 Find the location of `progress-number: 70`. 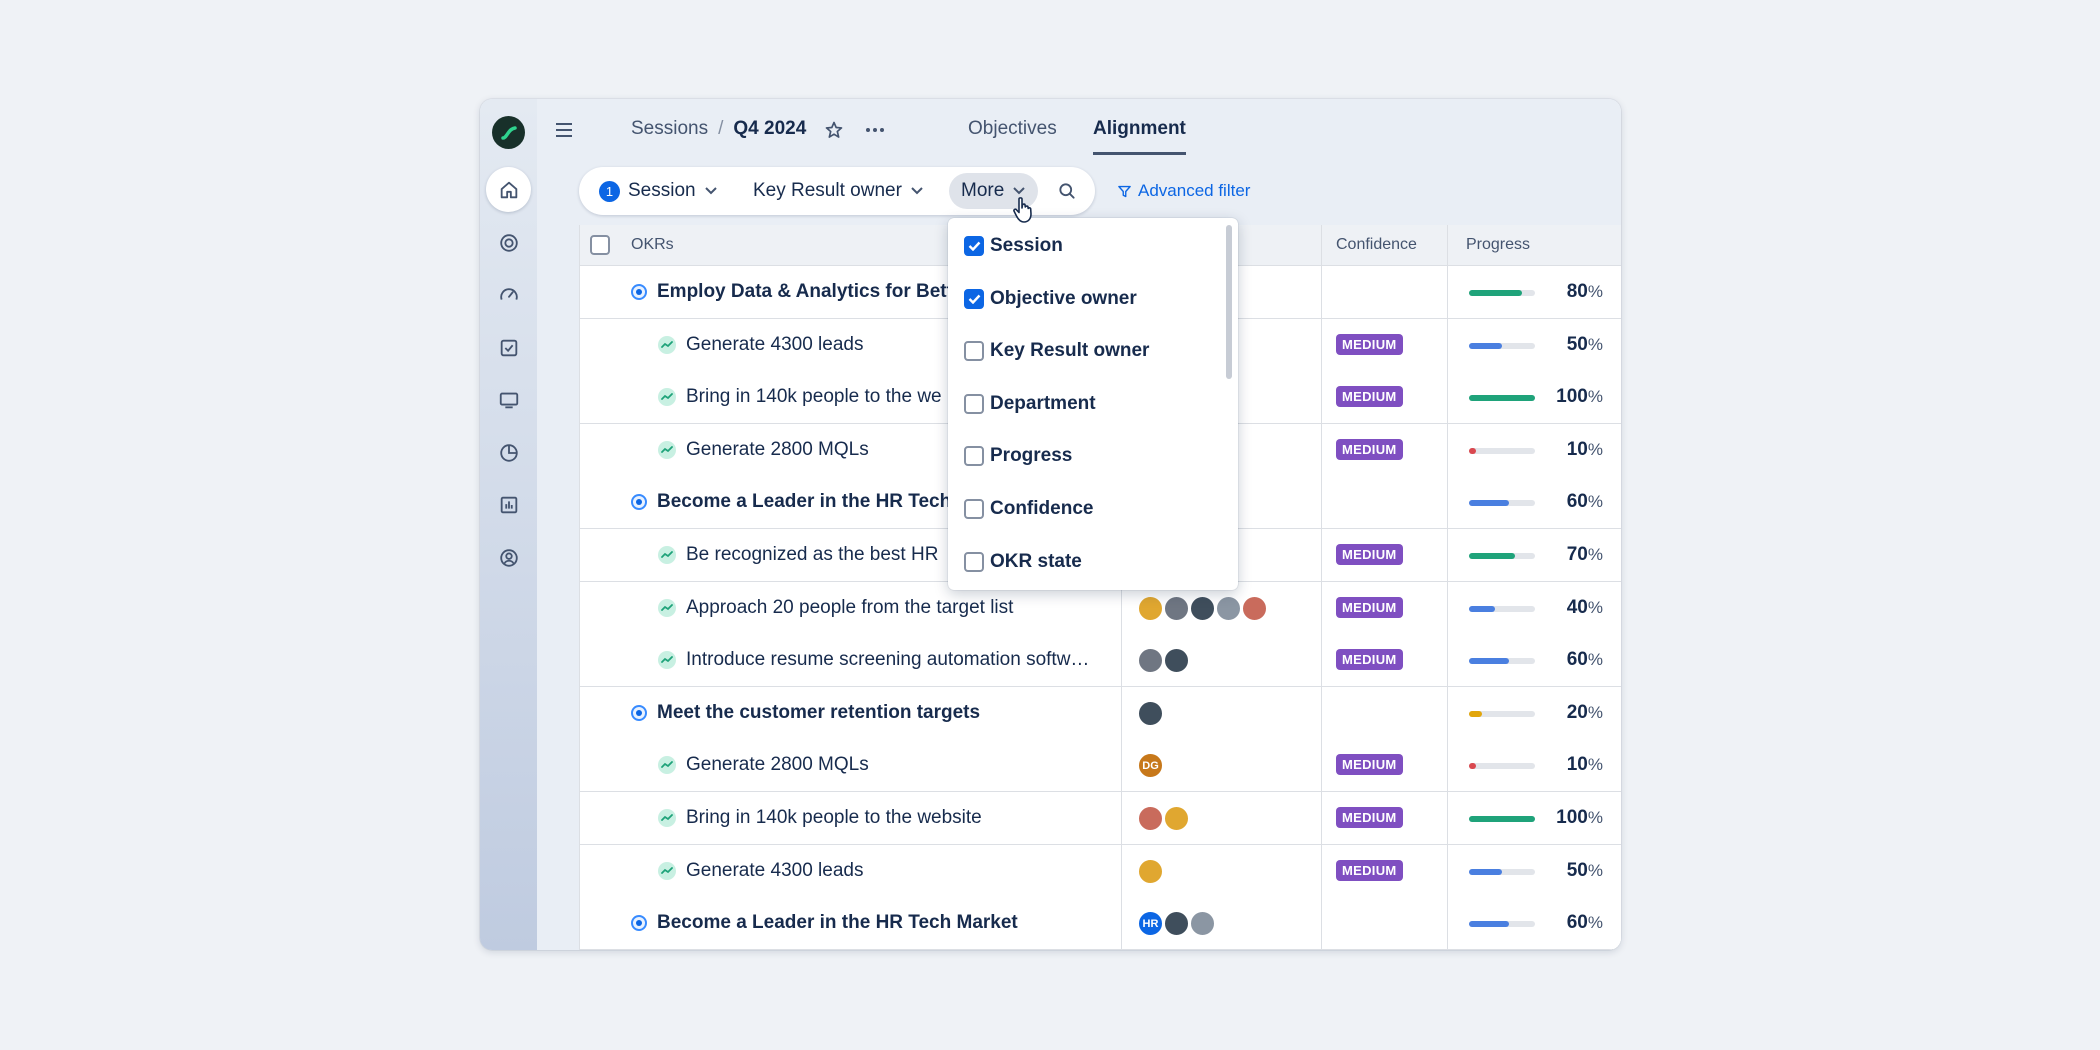

progress-number: 70 is located at coordinates (1577, 554).